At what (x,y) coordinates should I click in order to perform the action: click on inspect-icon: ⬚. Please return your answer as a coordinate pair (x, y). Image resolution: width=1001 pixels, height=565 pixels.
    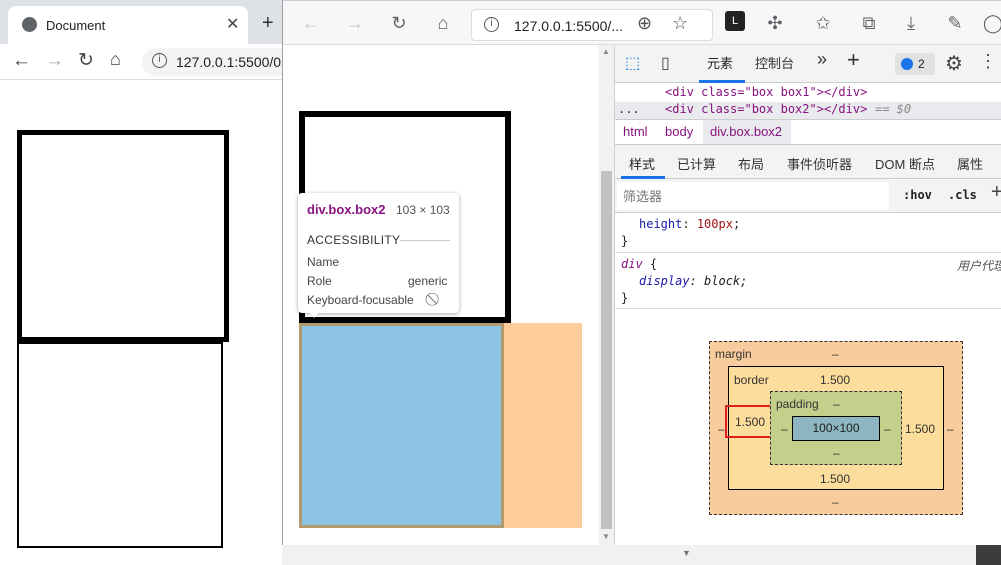
    Looking at the image, I should click on (632, 63).